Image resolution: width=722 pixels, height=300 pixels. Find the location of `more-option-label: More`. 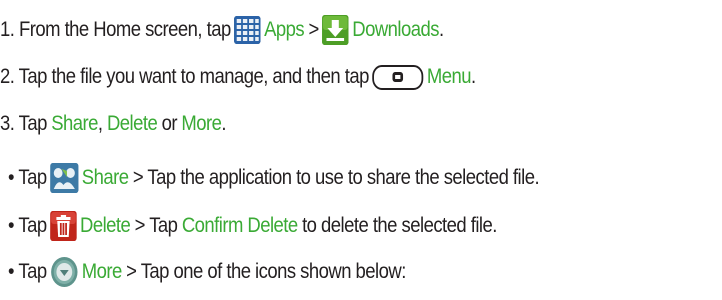

more-option-label: More is located at coordinates (201, 123).